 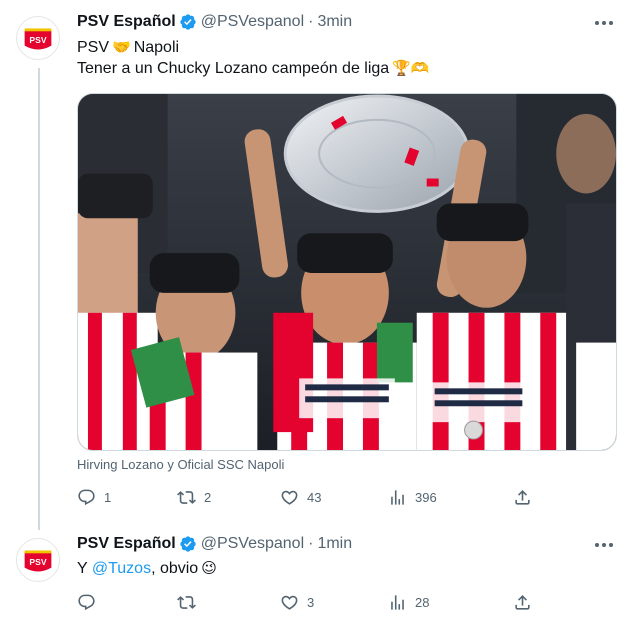 I want to click on tweet-text: Y @Tuzos, obvio 😉, so click(x=148, y=568).